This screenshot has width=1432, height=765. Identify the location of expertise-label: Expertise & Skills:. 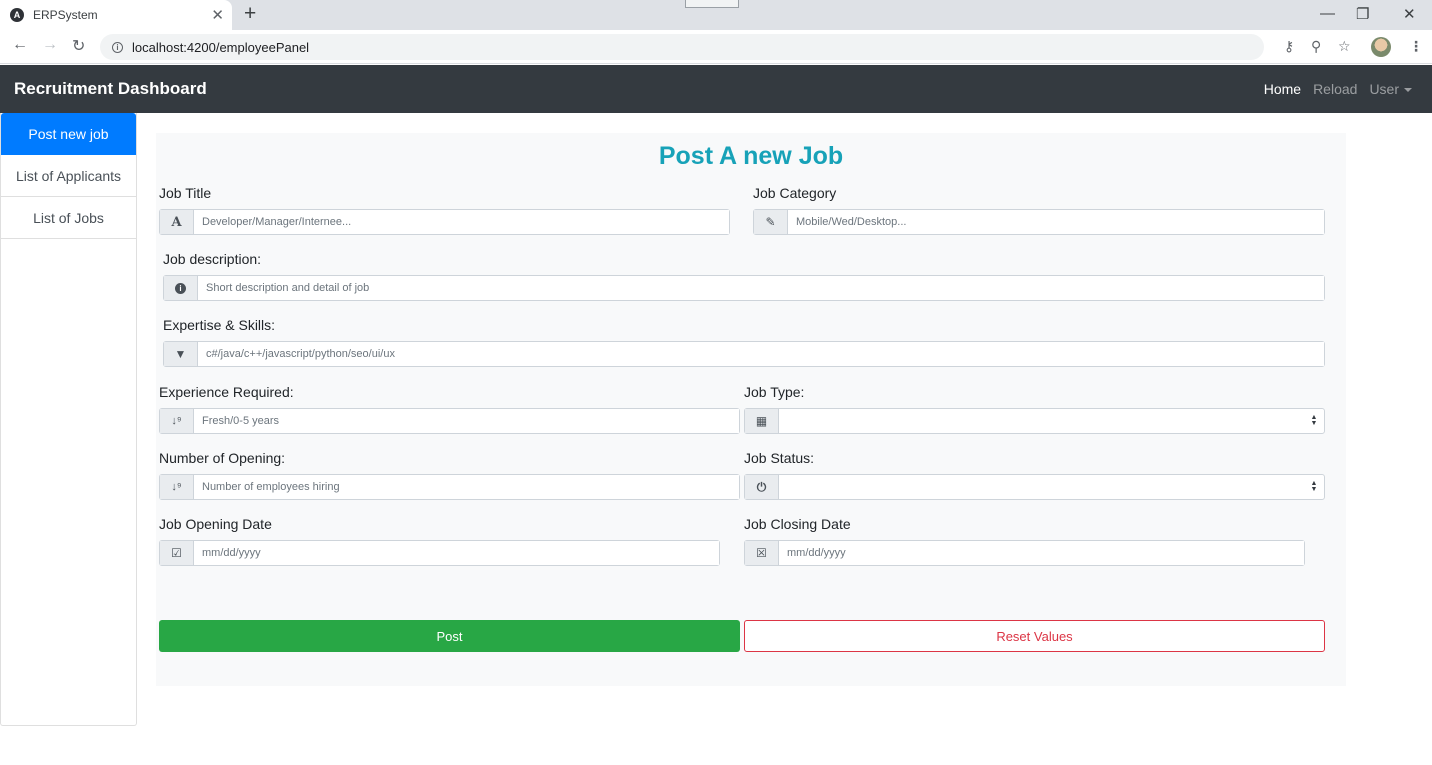
(219, 325).